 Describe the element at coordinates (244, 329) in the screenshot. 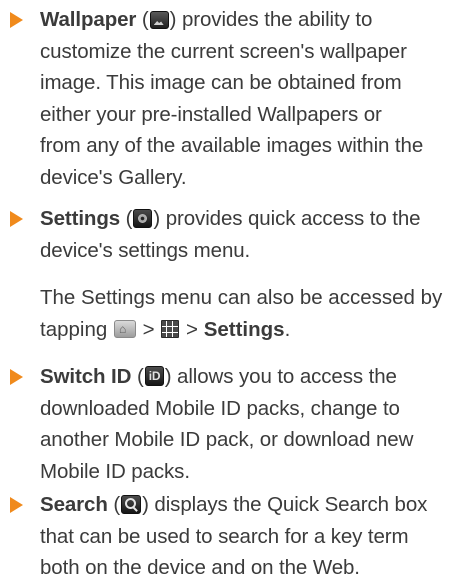

I see `settings-menu-label: Settings` at that location.